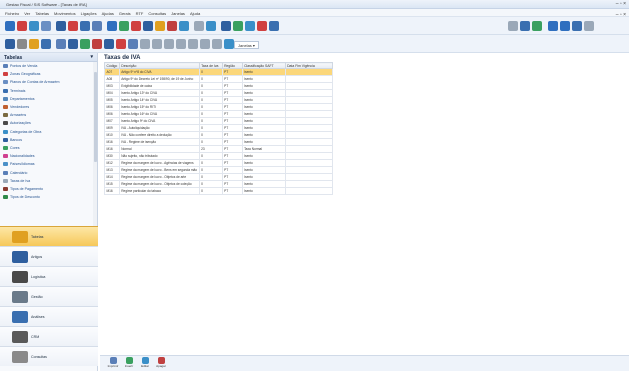 Image resolution: width=629 pixels, height=371 pixels. I want to click on window-controls: – ▫ ×, so click(621, 4).